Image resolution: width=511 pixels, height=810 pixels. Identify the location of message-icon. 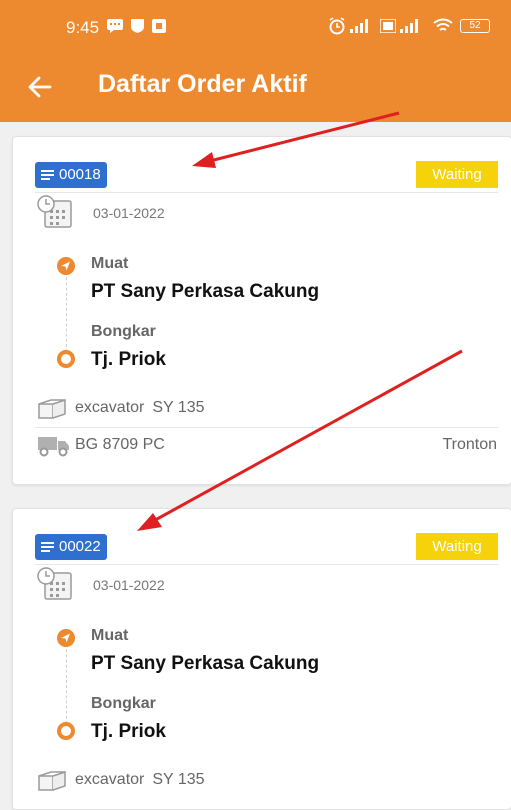
(115, 26).